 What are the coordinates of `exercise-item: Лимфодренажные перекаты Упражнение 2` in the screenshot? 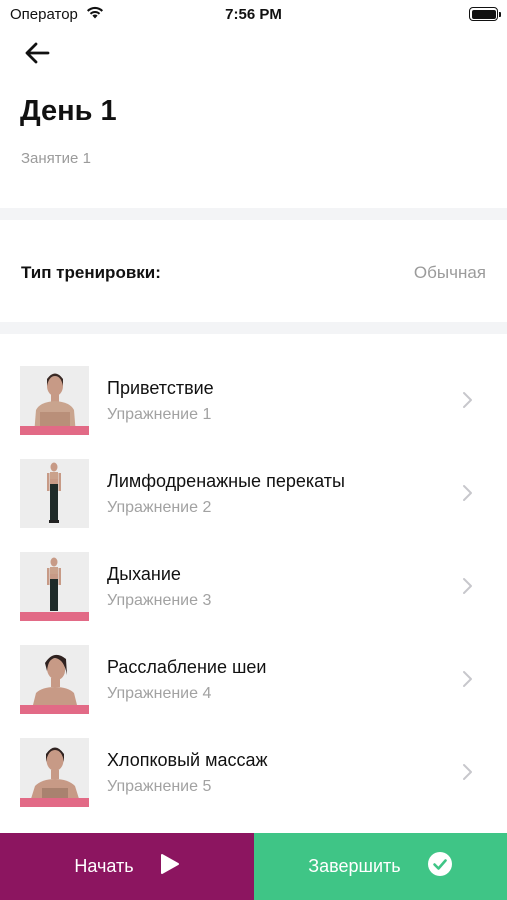 It's located at (253, 499).